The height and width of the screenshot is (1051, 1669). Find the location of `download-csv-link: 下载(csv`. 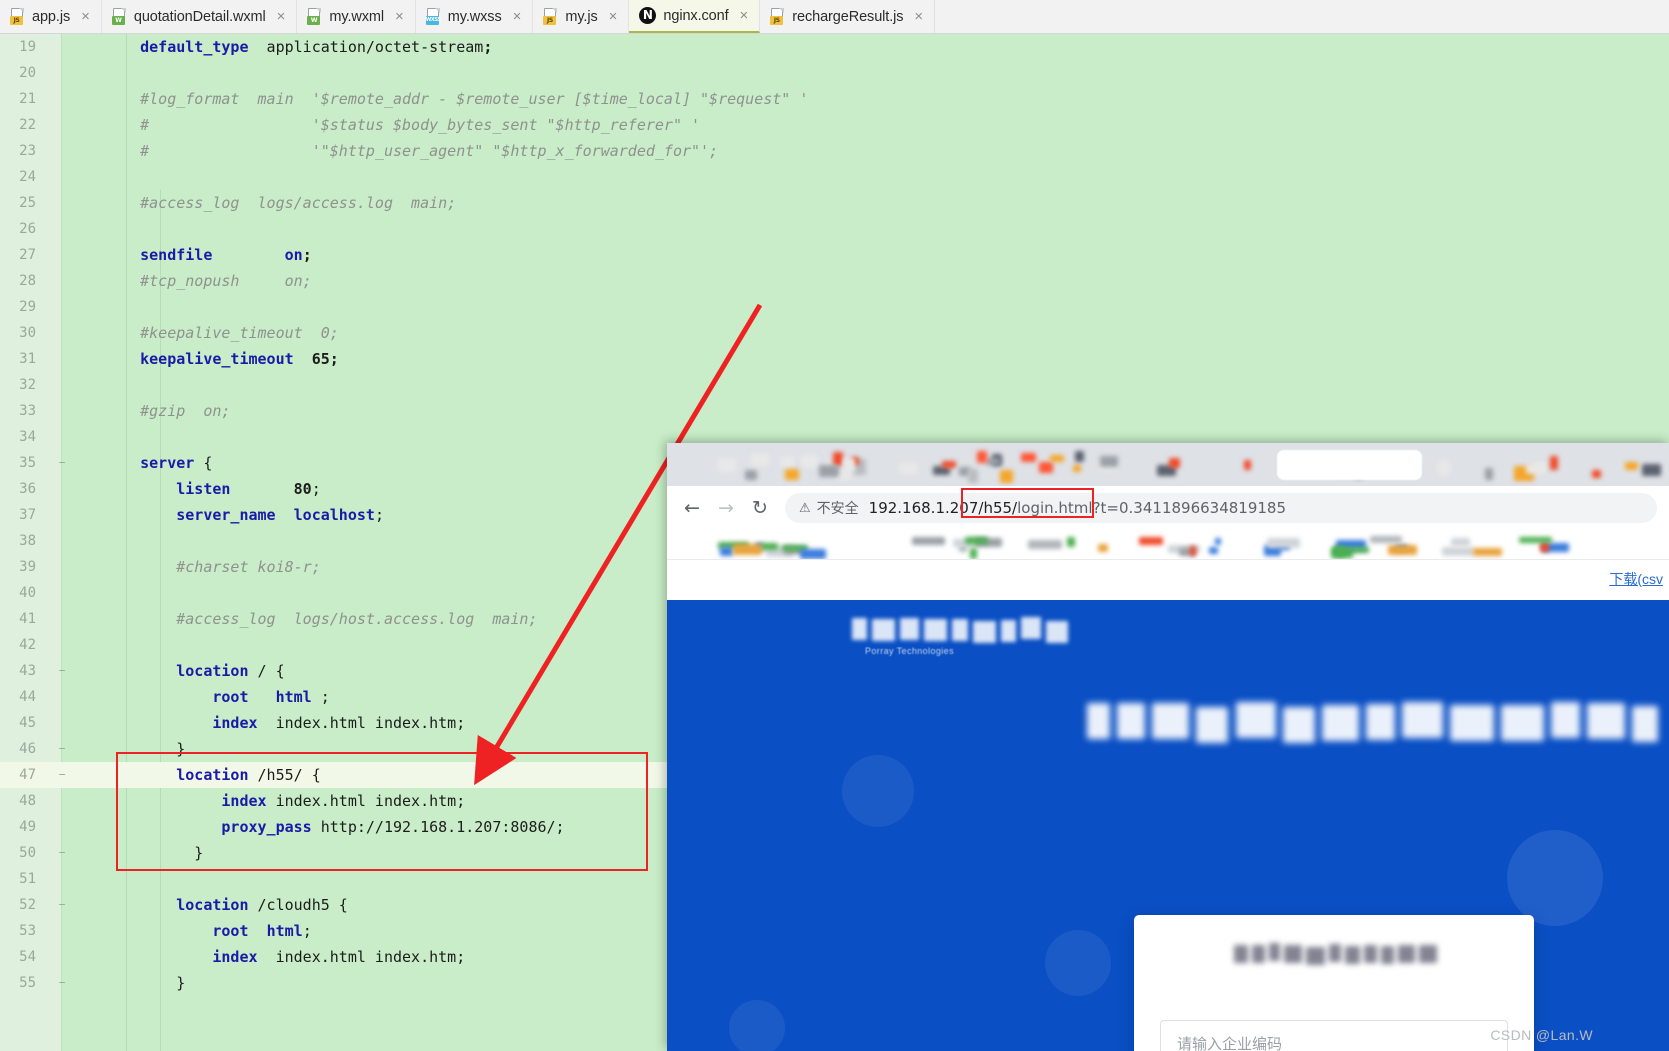

download-csv-link: 下载(csv is located at coordinates (1636, 579).